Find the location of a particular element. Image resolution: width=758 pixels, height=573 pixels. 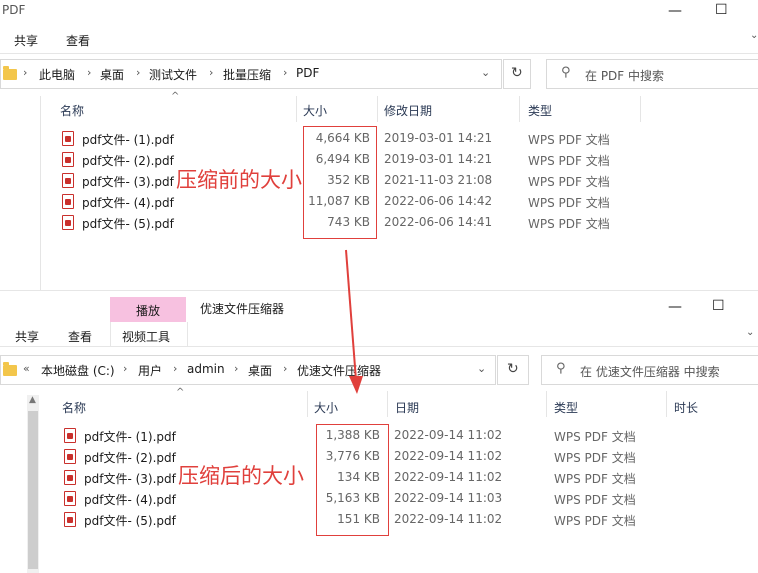

arrow-shaft is located at coordinates (351, 315).